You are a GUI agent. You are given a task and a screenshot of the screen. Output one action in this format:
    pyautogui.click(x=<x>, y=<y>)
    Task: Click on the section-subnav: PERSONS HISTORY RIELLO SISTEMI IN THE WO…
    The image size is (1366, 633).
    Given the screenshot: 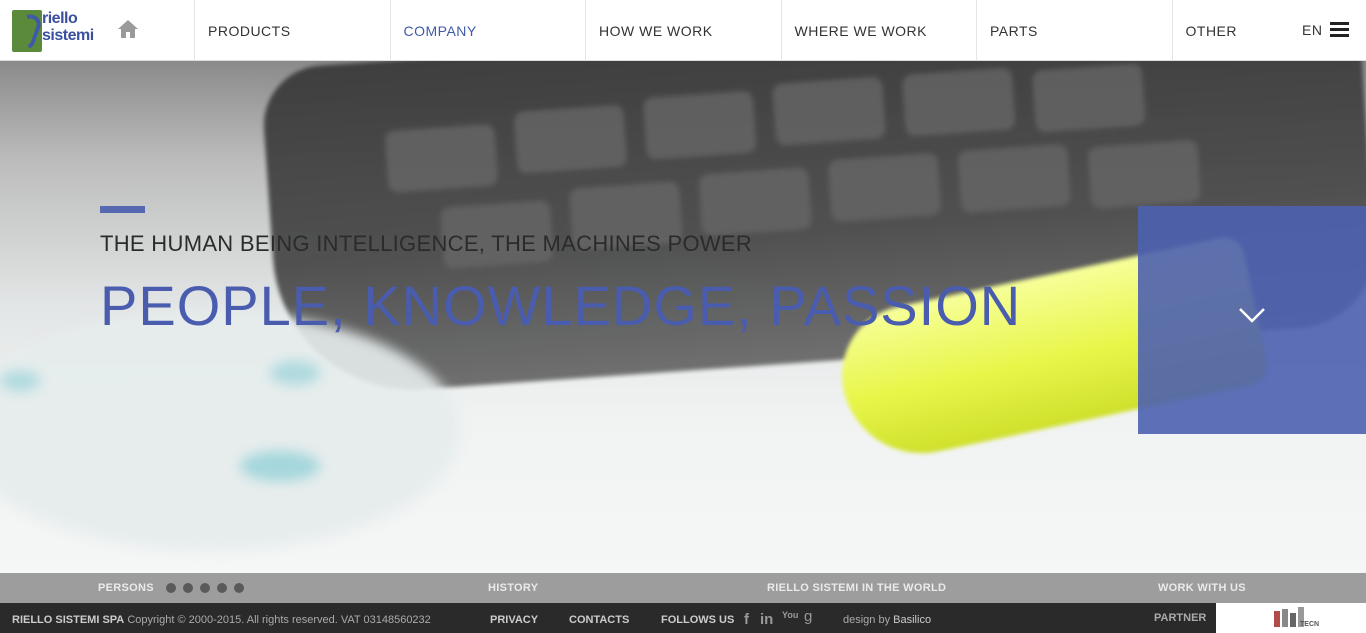 What is the action you would take?
    pyautogui.click(x=683, y=588)
    